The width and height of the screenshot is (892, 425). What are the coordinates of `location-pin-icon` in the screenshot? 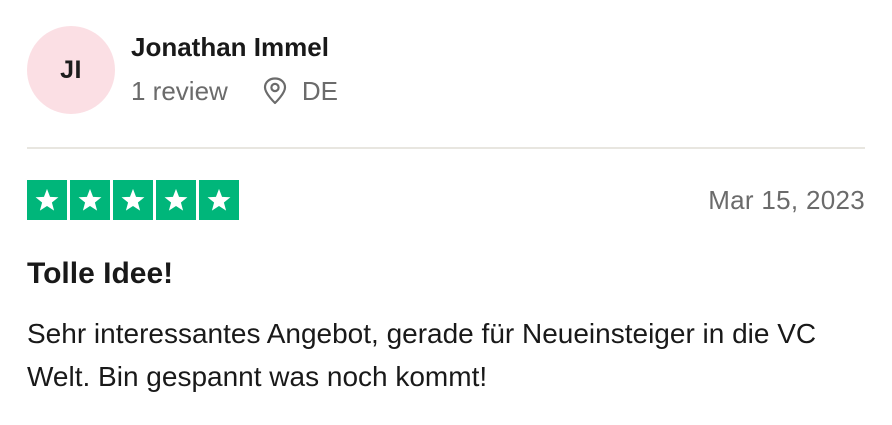 It's located at (275, 91).